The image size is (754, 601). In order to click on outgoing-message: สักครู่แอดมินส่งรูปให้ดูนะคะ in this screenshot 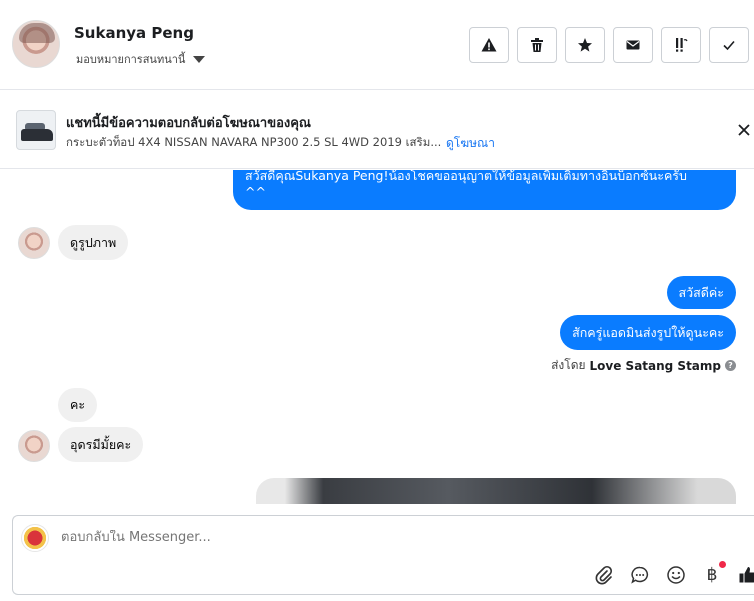, I will do `click(648, 332)`.